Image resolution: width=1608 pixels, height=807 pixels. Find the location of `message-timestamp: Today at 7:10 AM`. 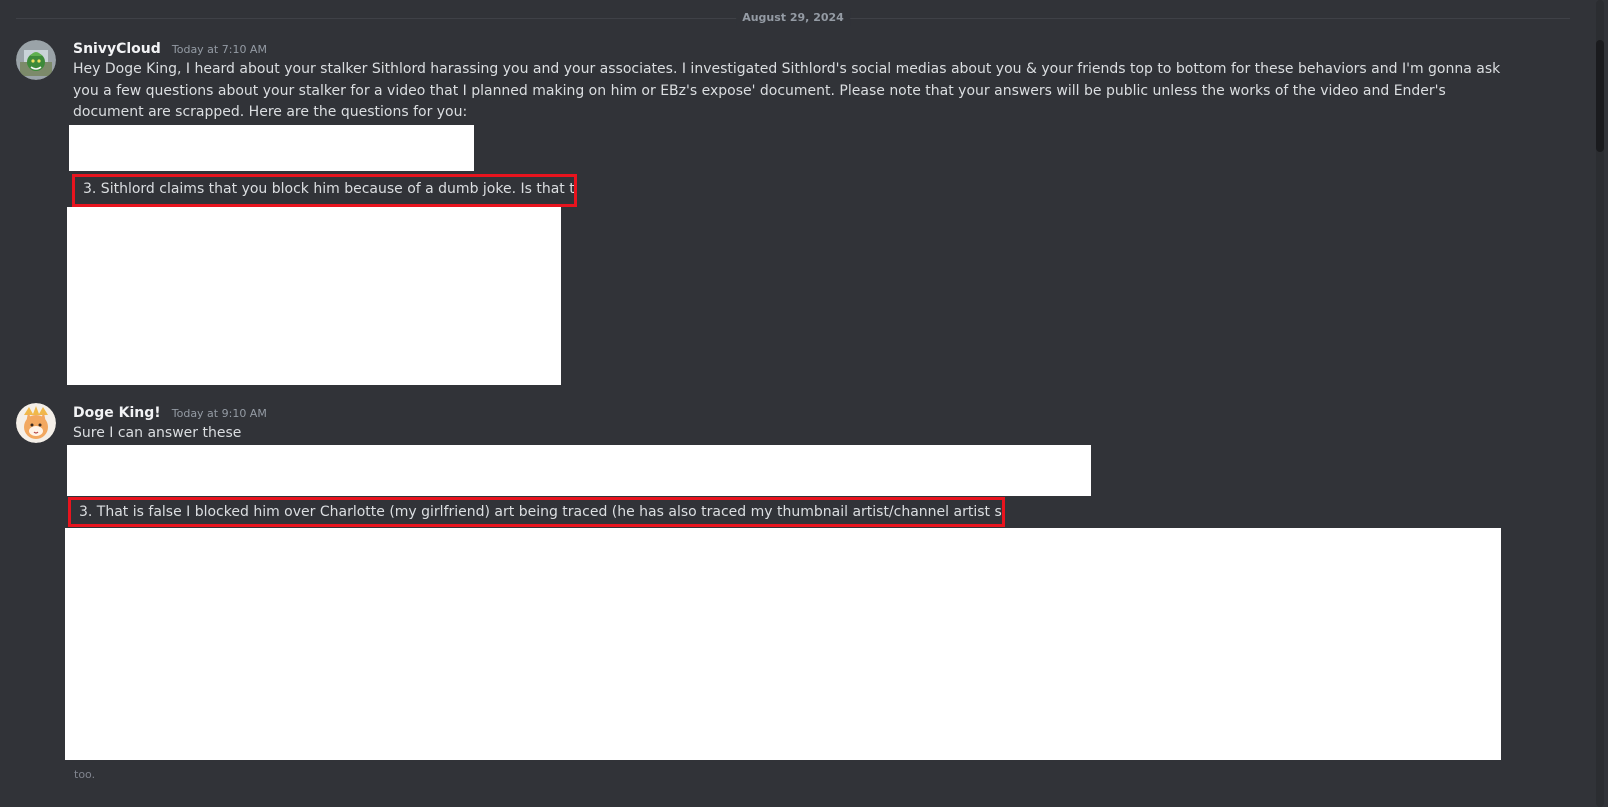

message-timestamp: Today at 7:10 AM is located at coordinates (219, 49).